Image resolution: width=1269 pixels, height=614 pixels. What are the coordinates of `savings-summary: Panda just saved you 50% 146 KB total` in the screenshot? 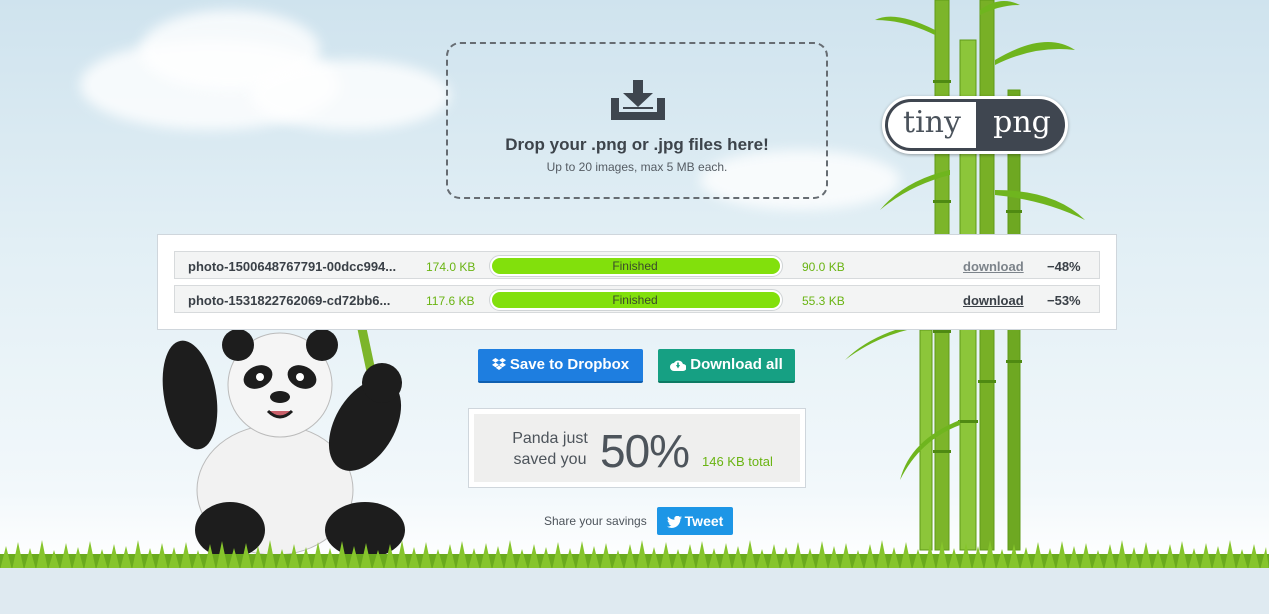 It's located at (637, 448).